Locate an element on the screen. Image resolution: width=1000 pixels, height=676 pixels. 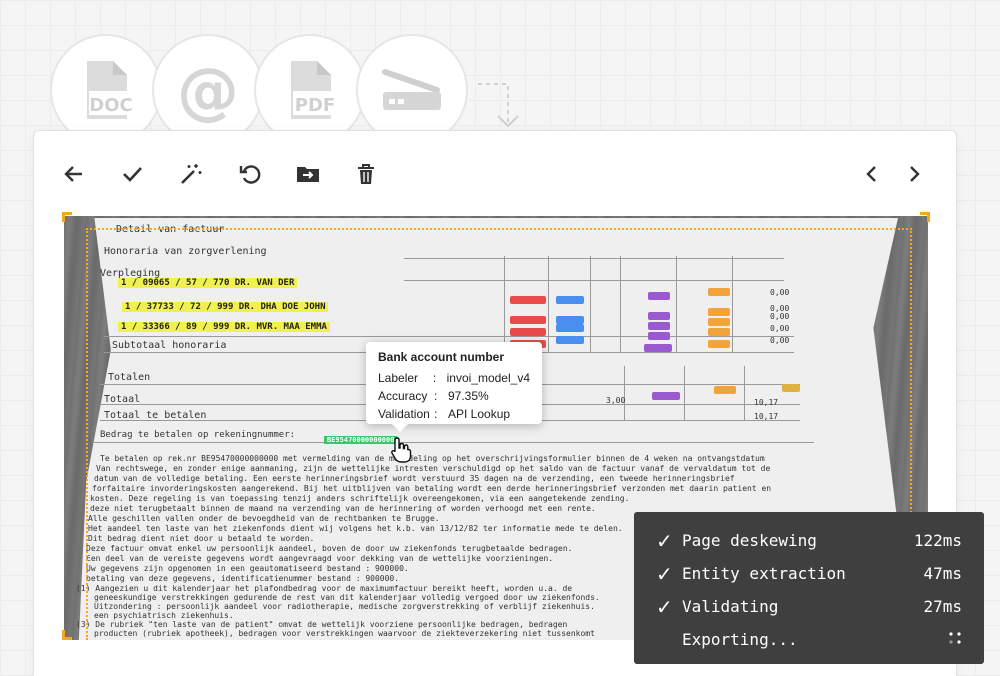
hand-cursor-icon is located at coordinates (401, 450).